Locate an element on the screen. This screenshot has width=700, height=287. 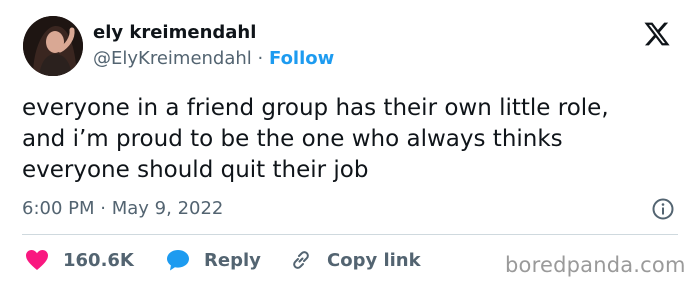
copy-link-button: Copy link is located at coordinates (355, 260).